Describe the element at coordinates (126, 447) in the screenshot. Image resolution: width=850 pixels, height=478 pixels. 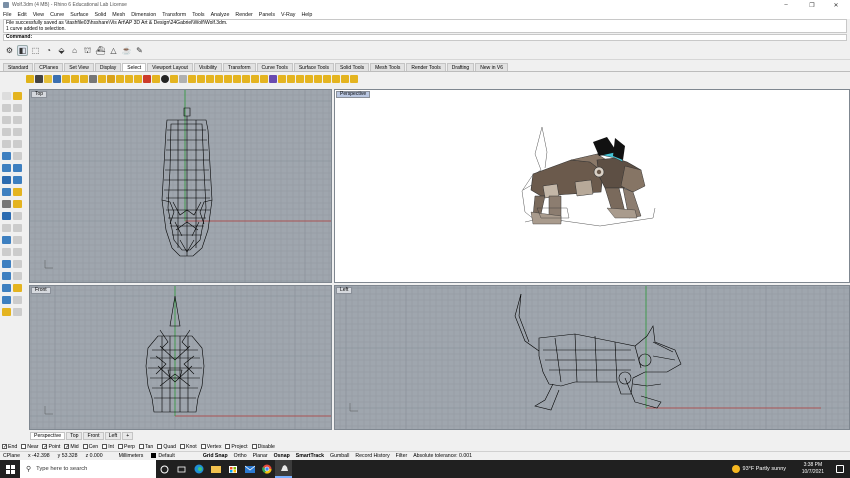
I see `osnap-perp: Perp` at that location.